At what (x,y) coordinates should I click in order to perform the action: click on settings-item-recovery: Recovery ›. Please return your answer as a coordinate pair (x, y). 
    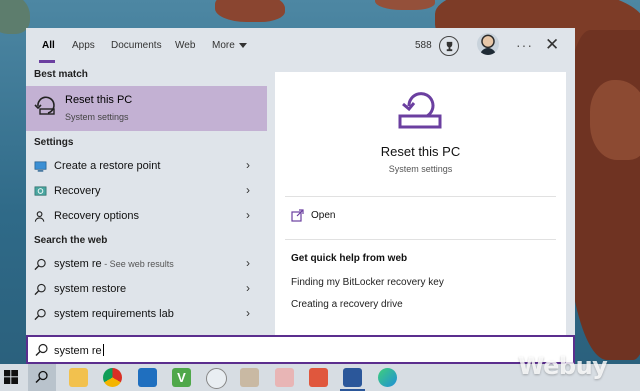
    Looking at the image, I should click on (146, 192).